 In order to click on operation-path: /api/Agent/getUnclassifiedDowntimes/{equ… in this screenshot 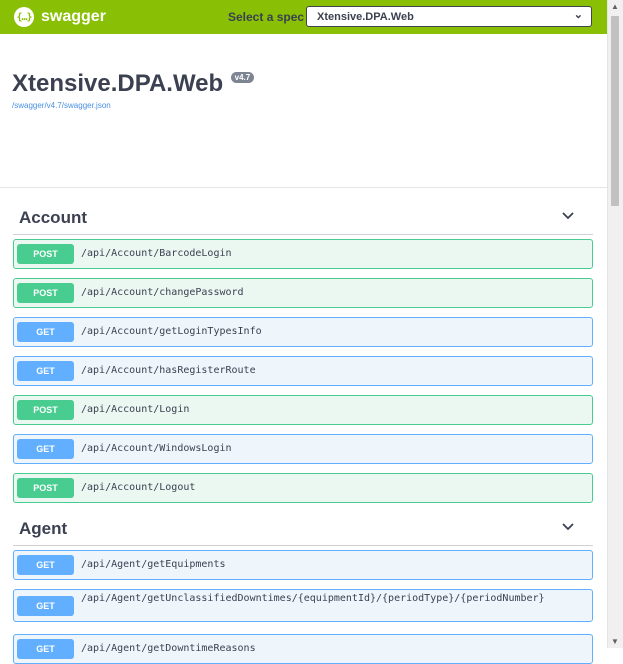, I will do `click(313, 598)`.